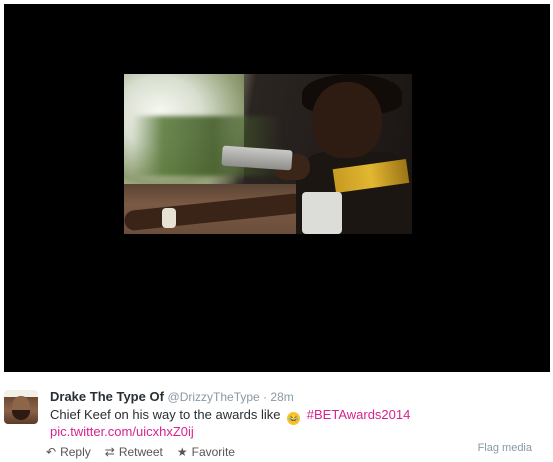 This screenshot has width=553, height=462. What do you see at coordinates (347, 120) in the screenshot?
I see `photo-head` at bounding box center [347, 120].